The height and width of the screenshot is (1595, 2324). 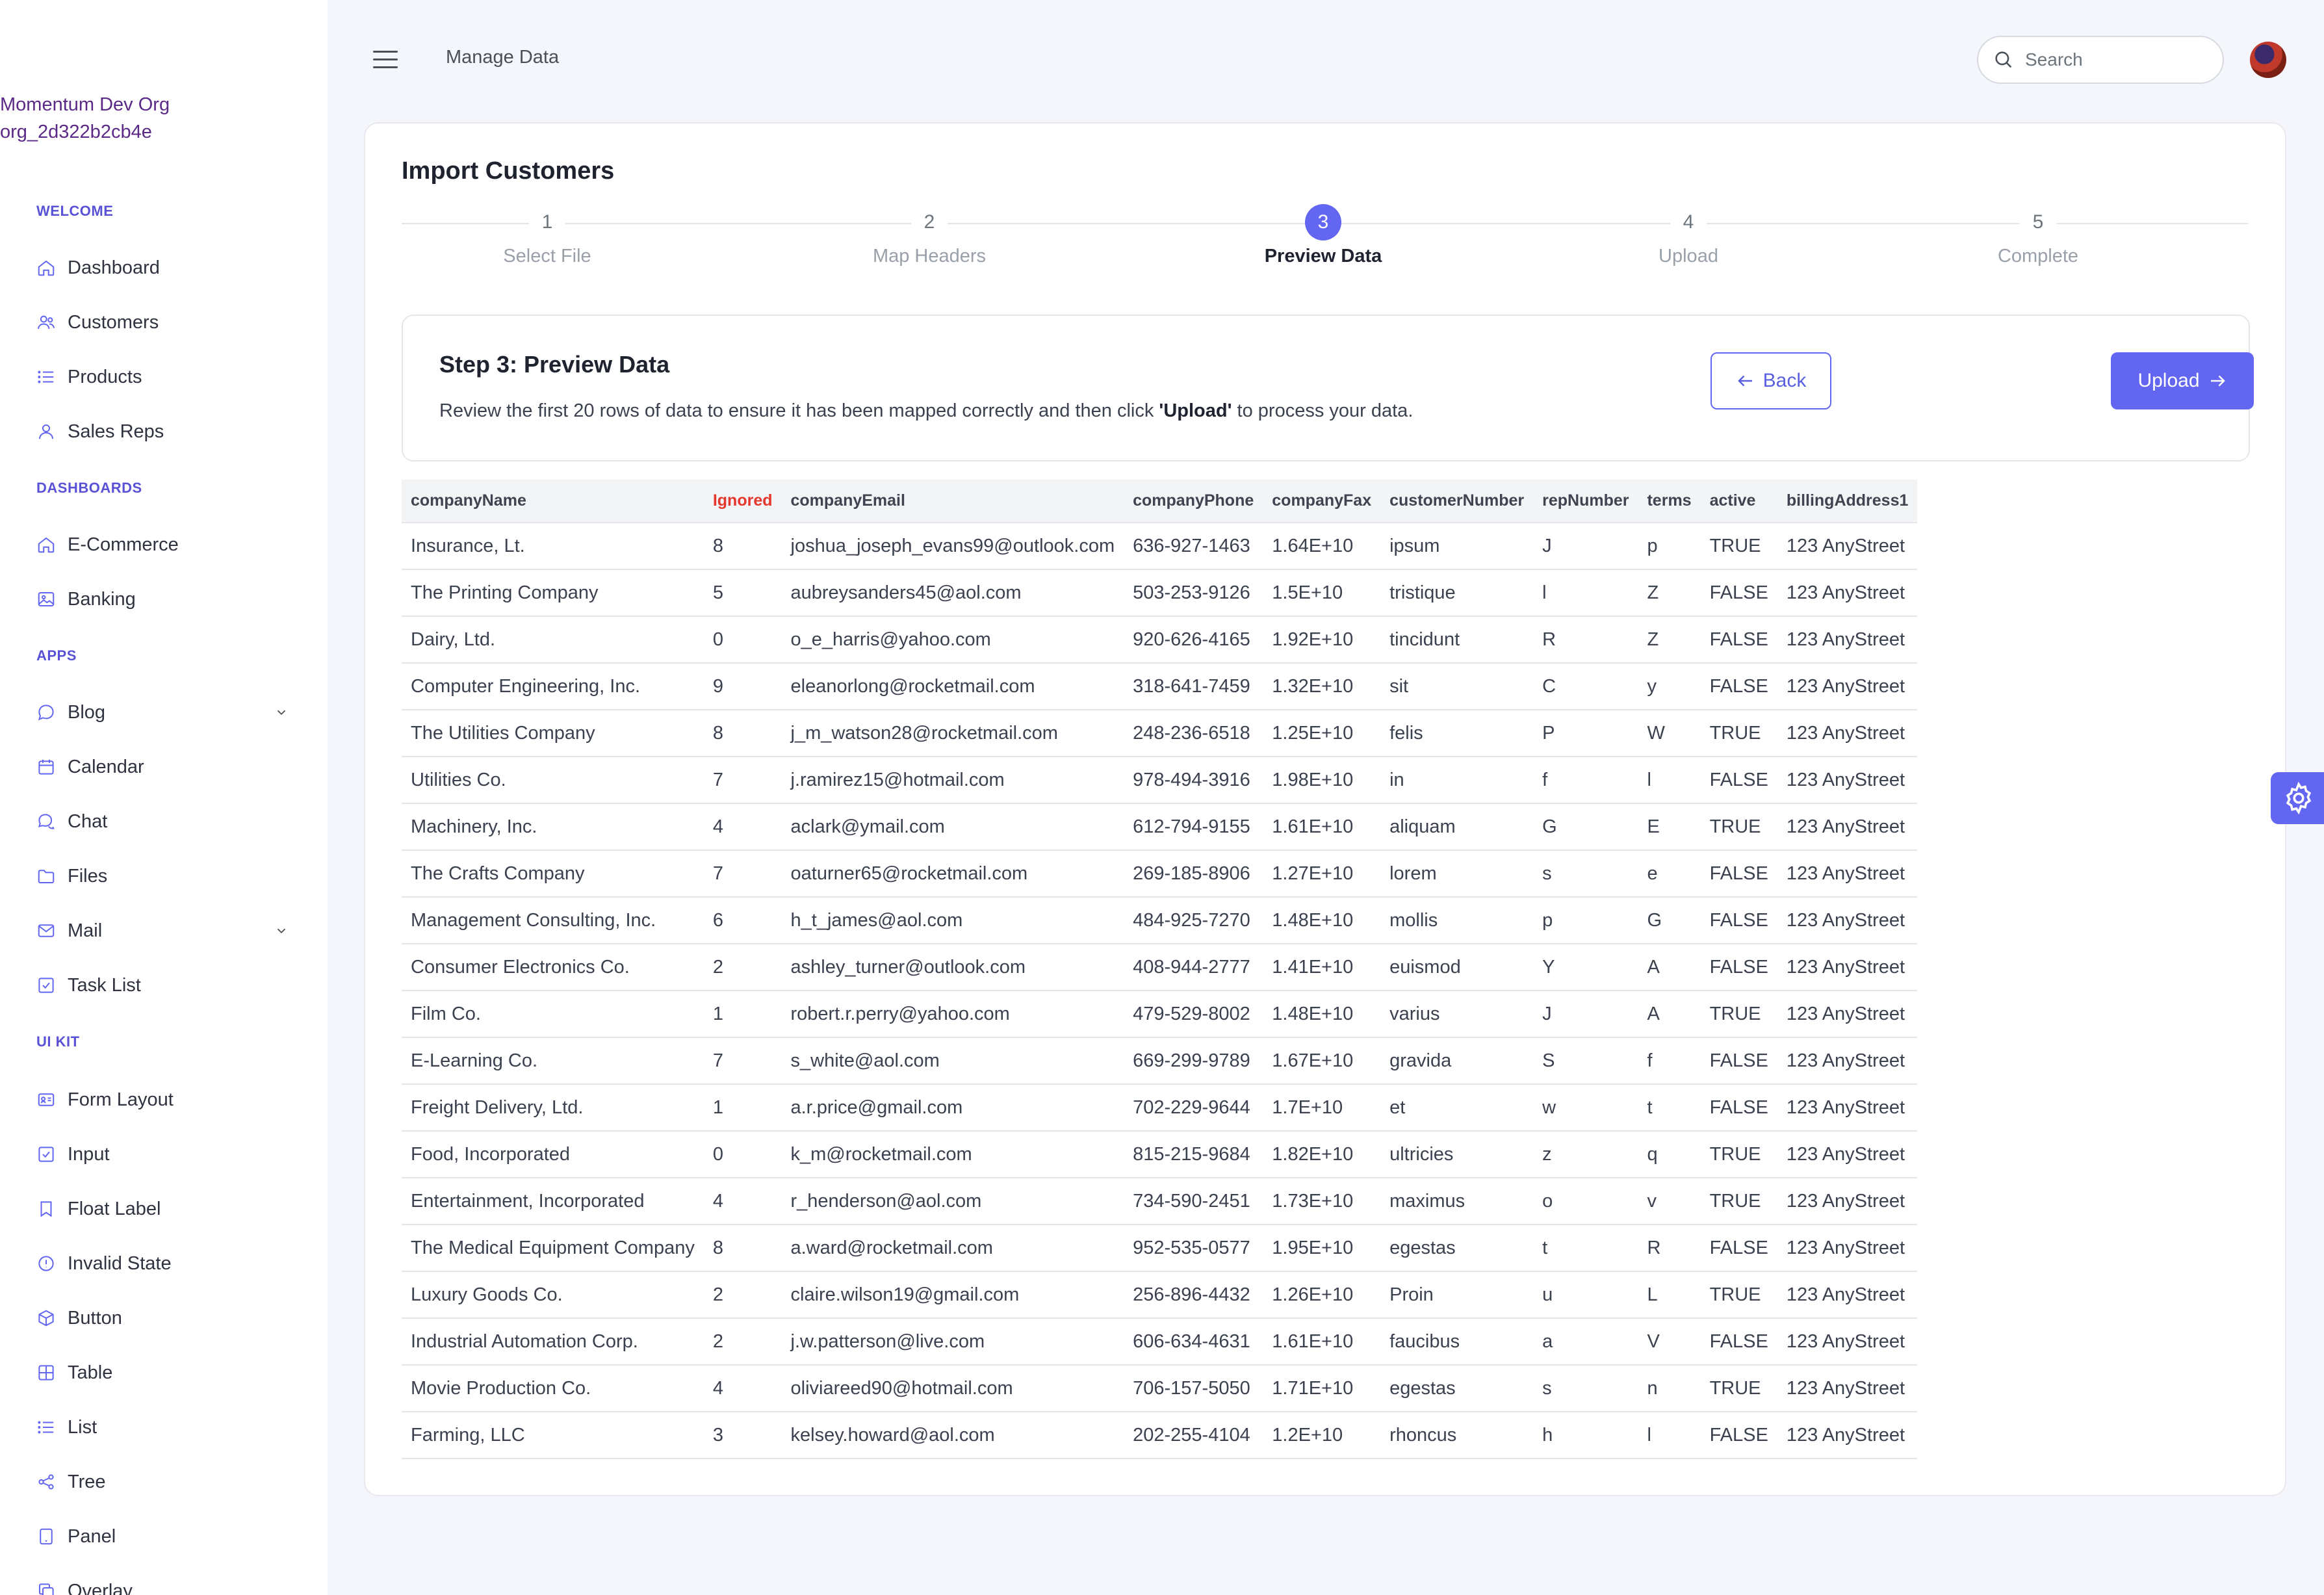 What do you see at coordinates (1322, 1061) in the screenshot?
I see `table-cell: 1.67E+10` at bounding box center [1322, 1061].